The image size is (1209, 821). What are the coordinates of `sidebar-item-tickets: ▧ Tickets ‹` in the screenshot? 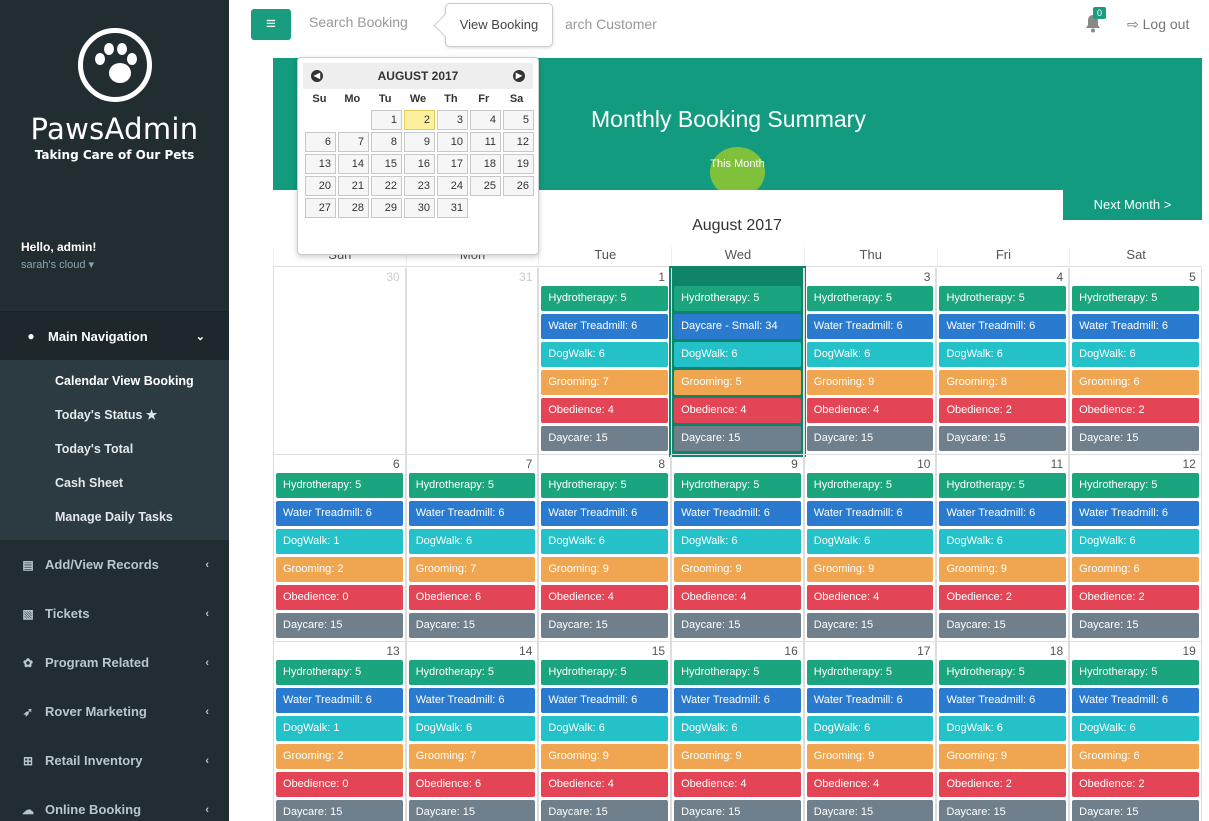 It's located at (114, 613).